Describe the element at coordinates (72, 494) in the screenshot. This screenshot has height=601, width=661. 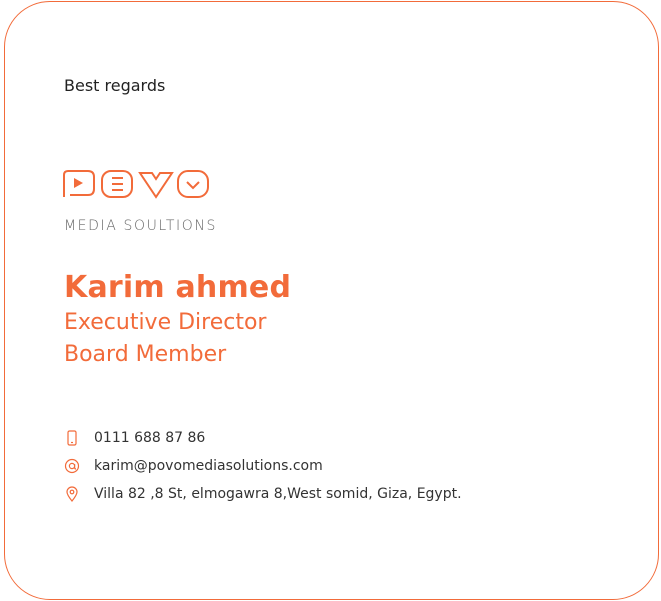
I see `location-pin-icon` at that location.